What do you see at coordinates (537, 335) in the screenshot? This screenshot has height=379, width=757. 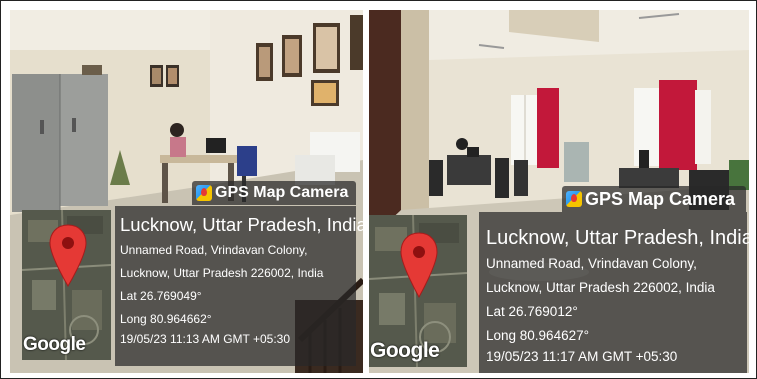 I see `longitude: Long 80.964627°` at bounding box center [537, 335].